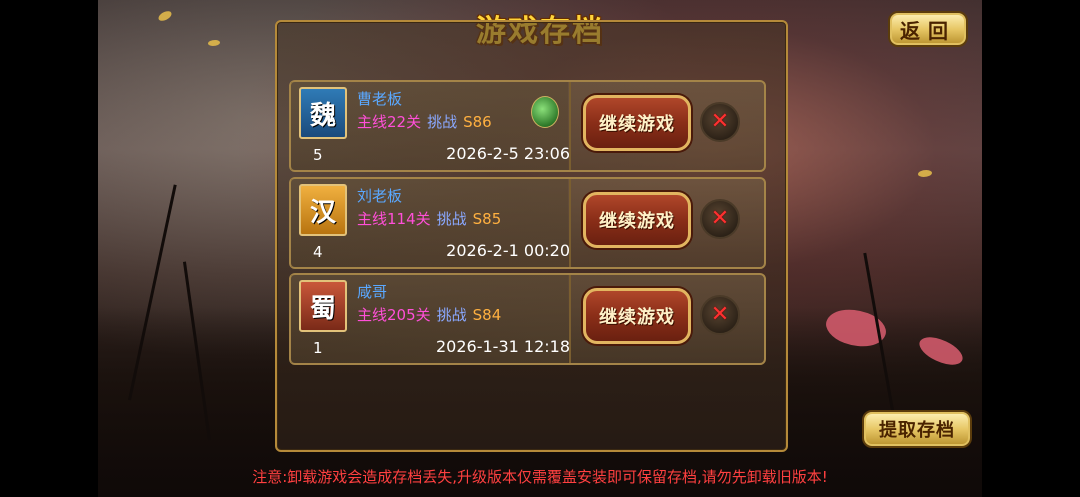 The width and height of the screenshot is (1080, 497). I want to click on save-time: 2026-1-31 12:18, so click(503, 346).